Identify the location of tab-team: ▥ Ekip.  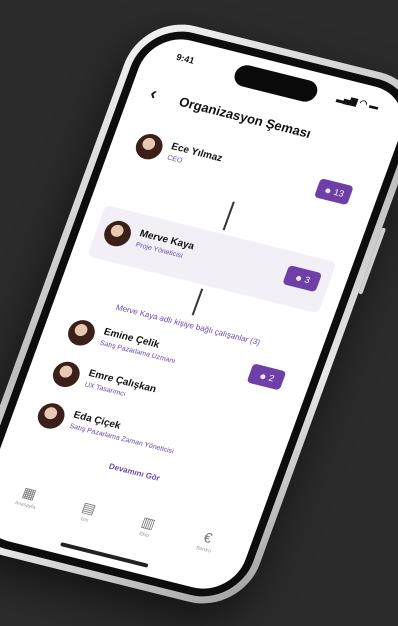
(145, 532).